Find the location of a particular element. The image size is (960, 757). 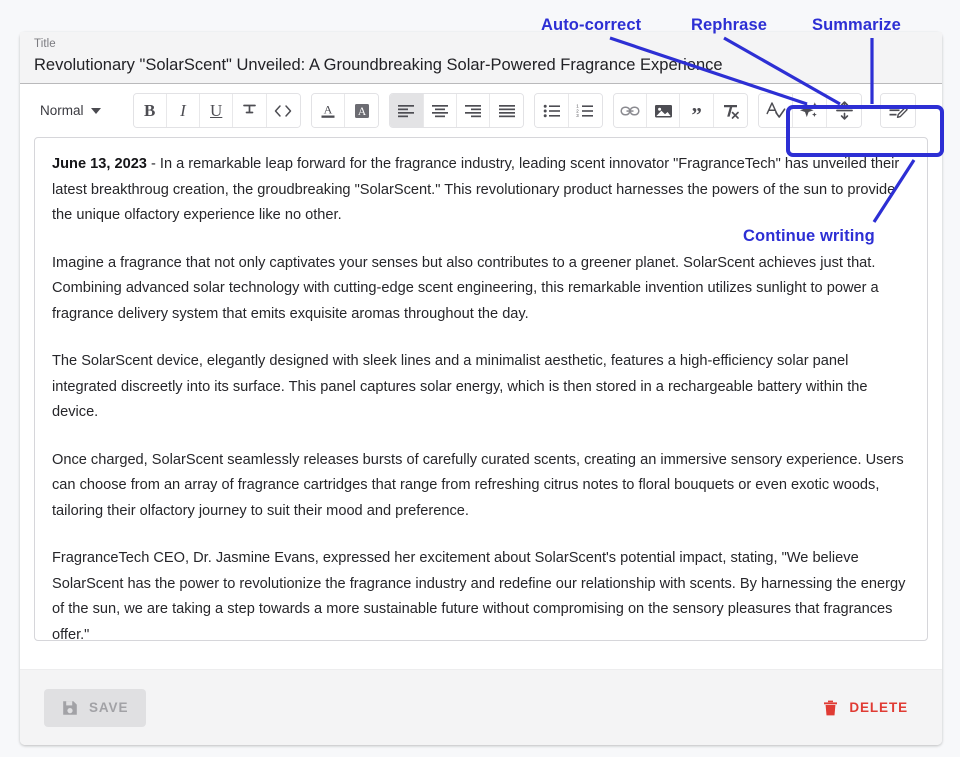

align-right-button is located at coordinates (473, 110).